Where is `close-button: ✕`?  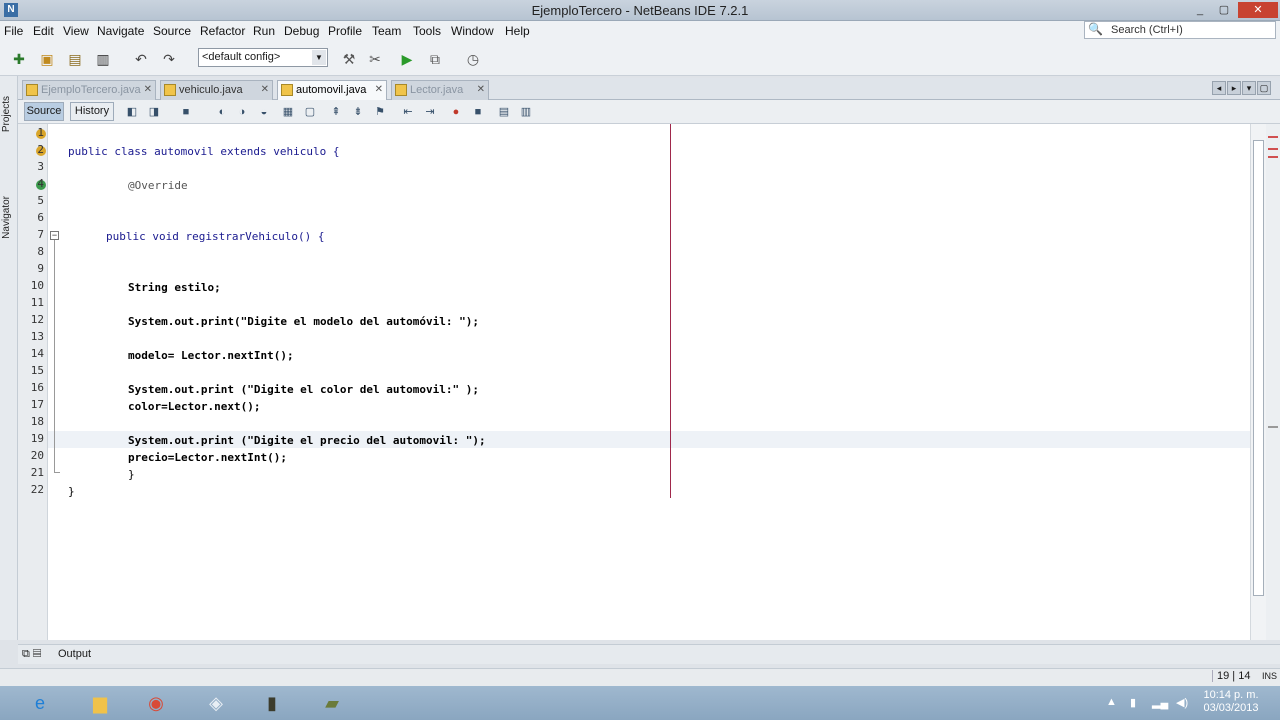
close-button: ✕ is located at coordinates (1258, 10).